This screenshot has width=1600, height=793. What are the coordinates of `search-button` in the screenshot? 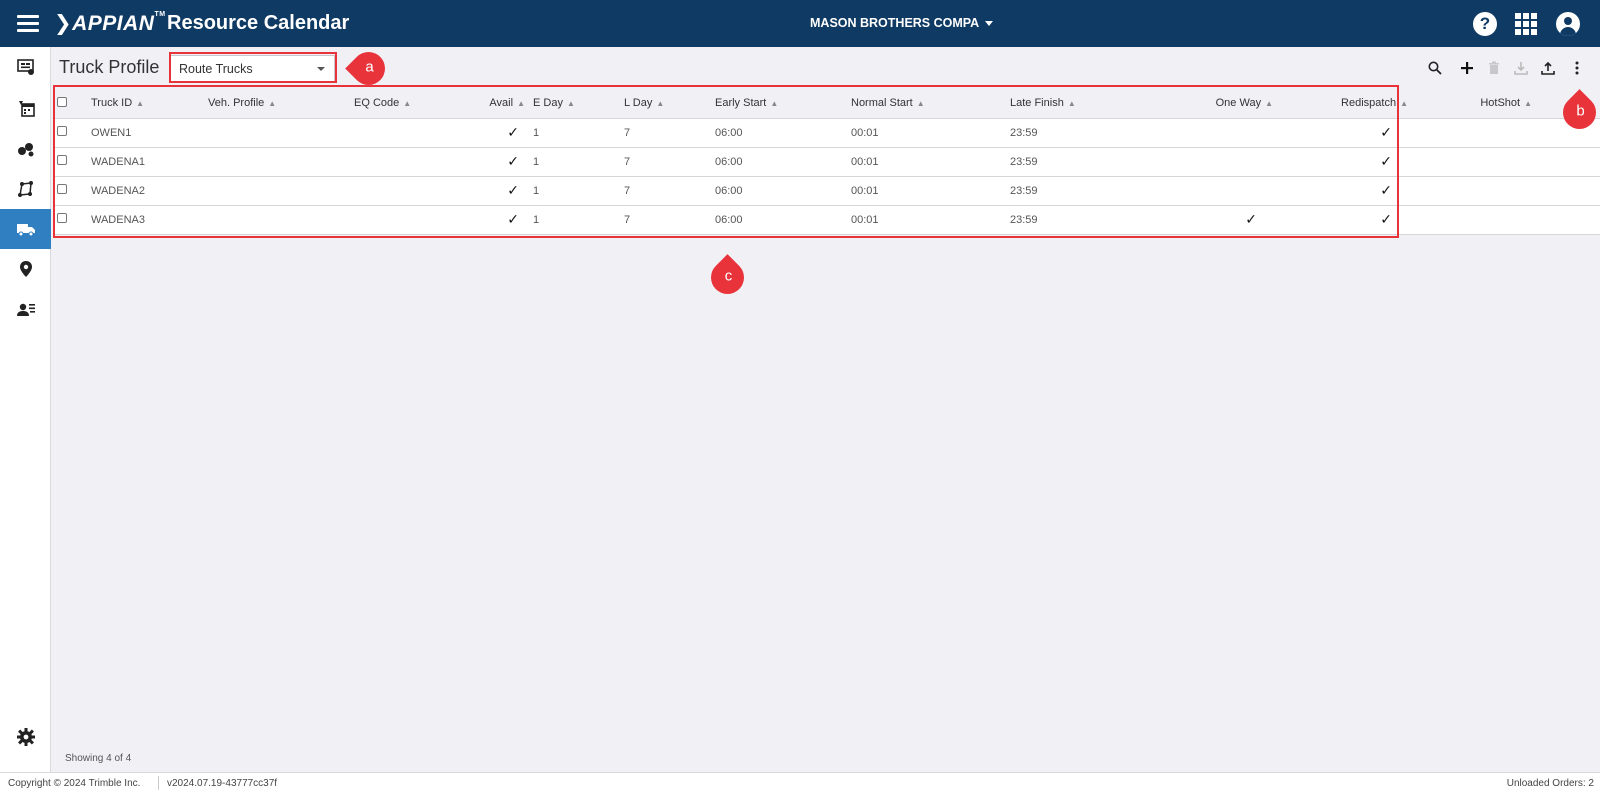 It's located at (1435, 68).